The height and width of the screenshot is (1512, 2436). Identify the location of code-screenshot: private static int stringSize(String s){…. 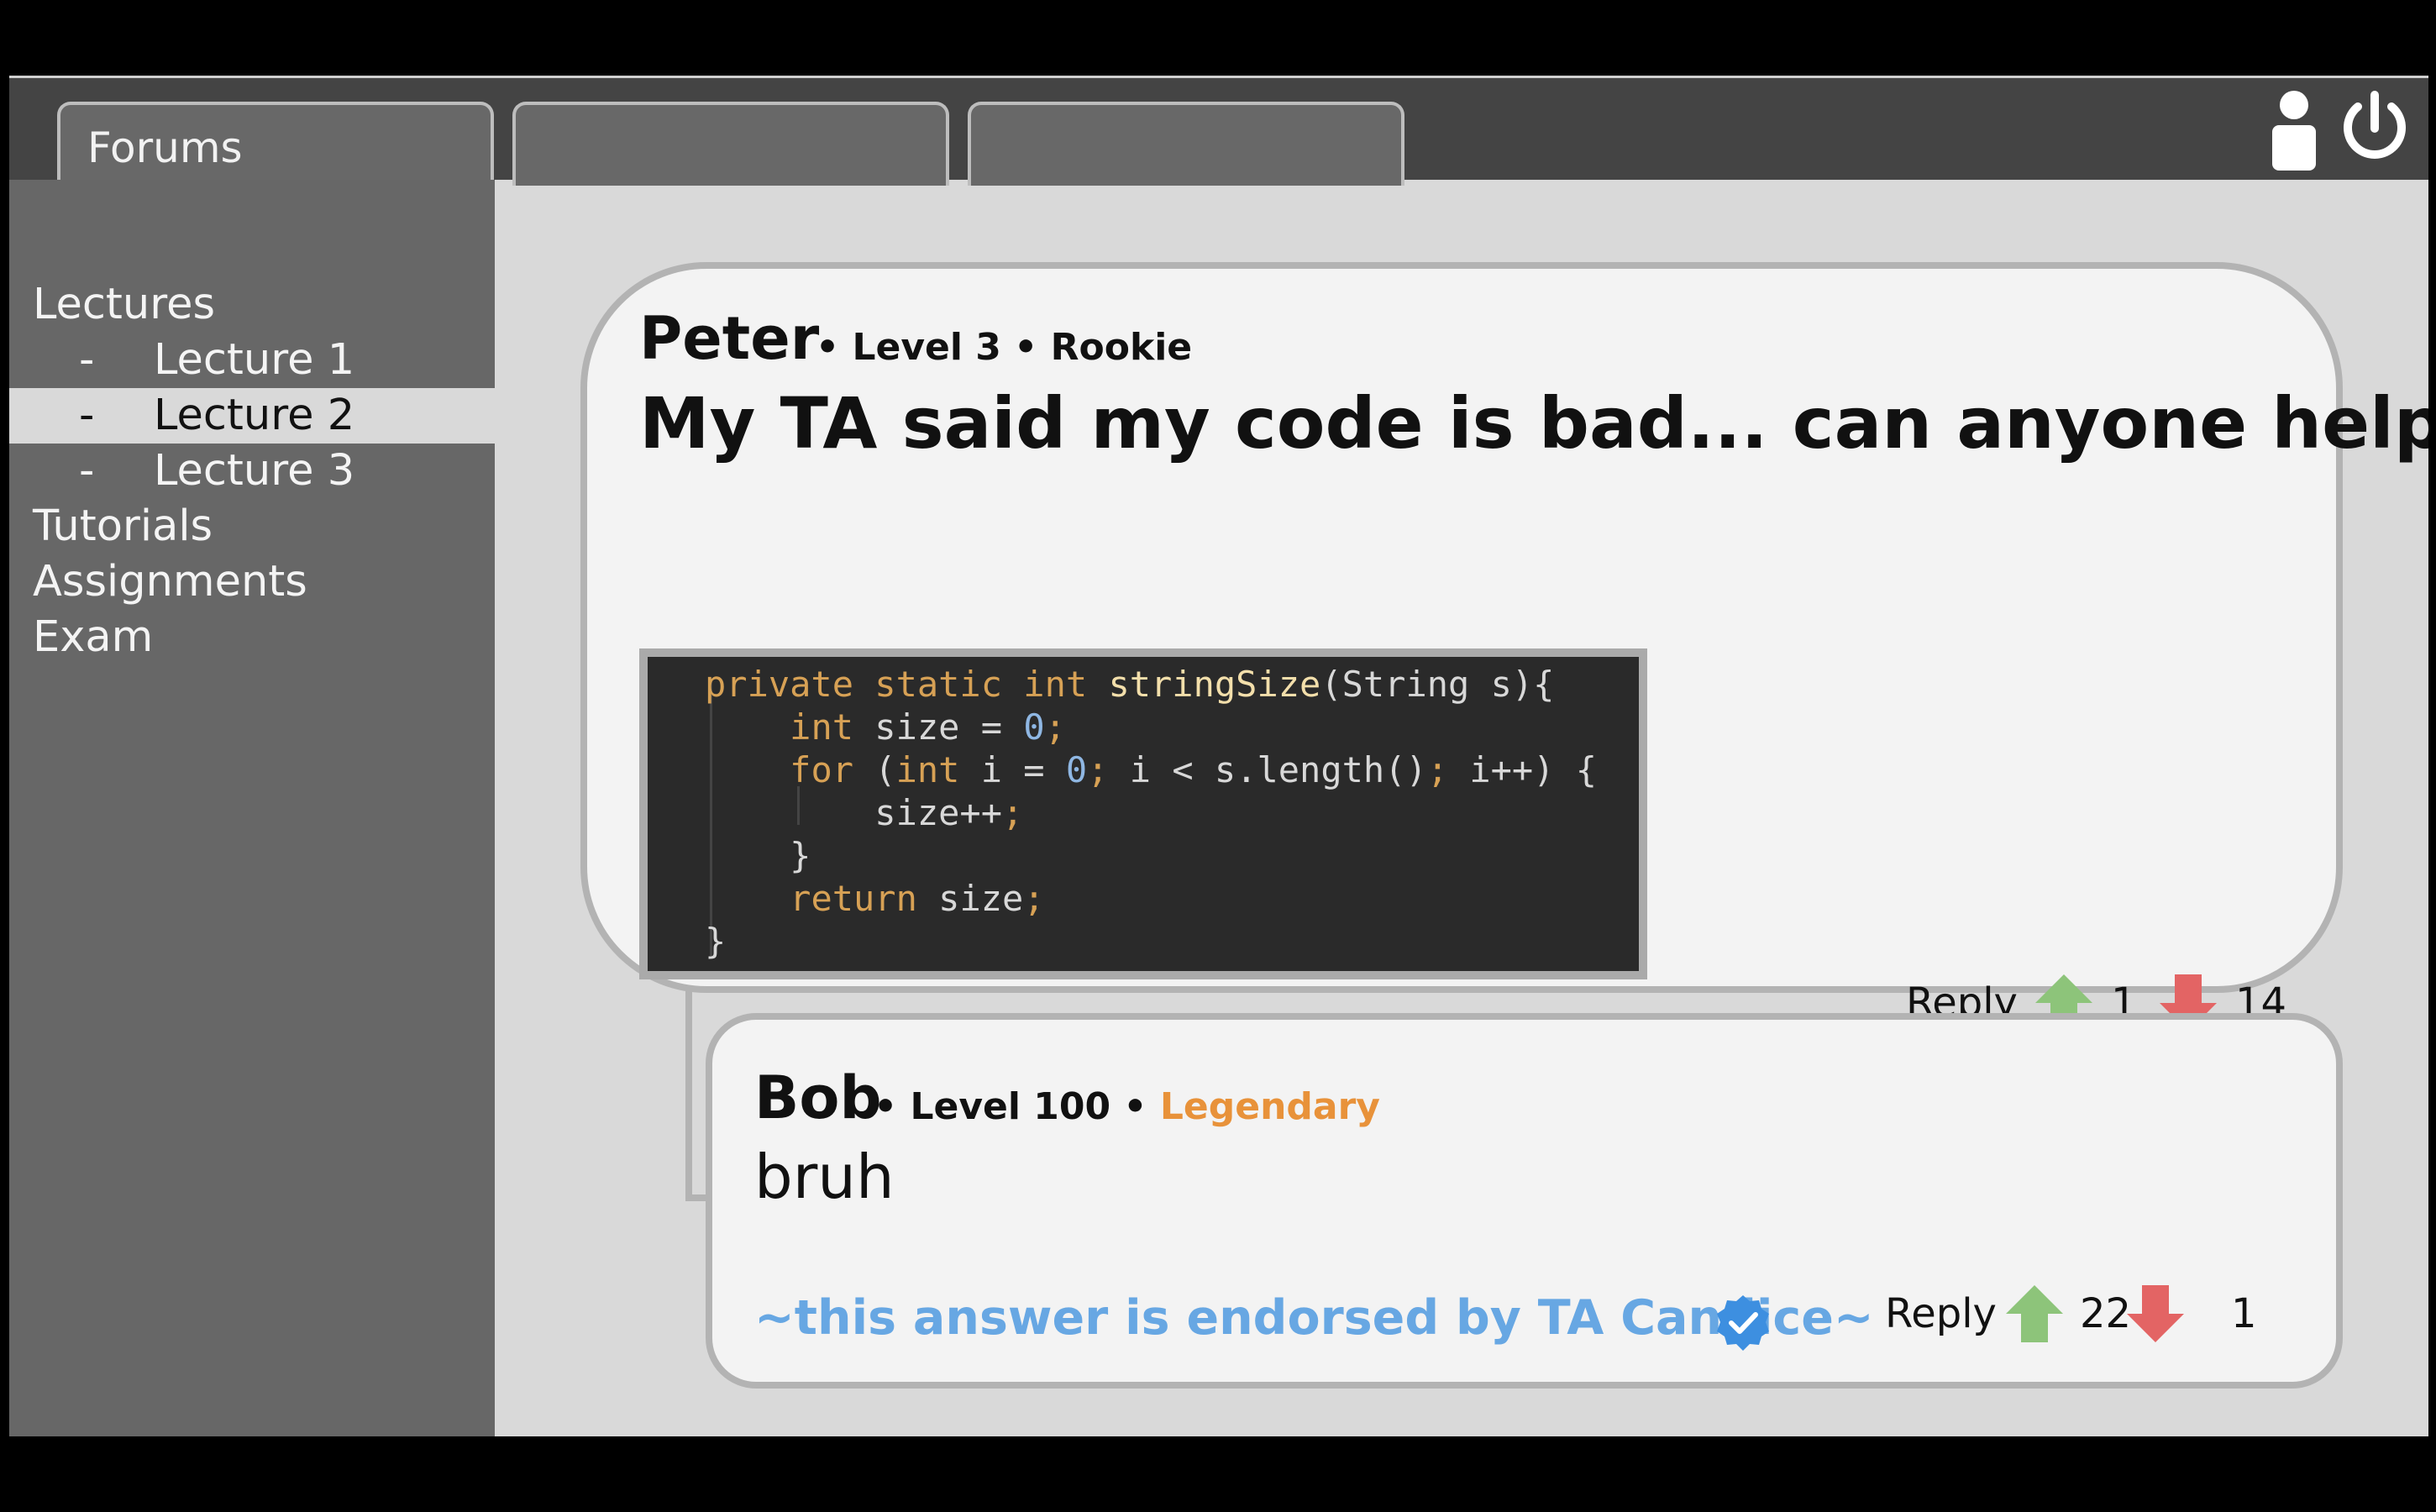
(1143, 813).